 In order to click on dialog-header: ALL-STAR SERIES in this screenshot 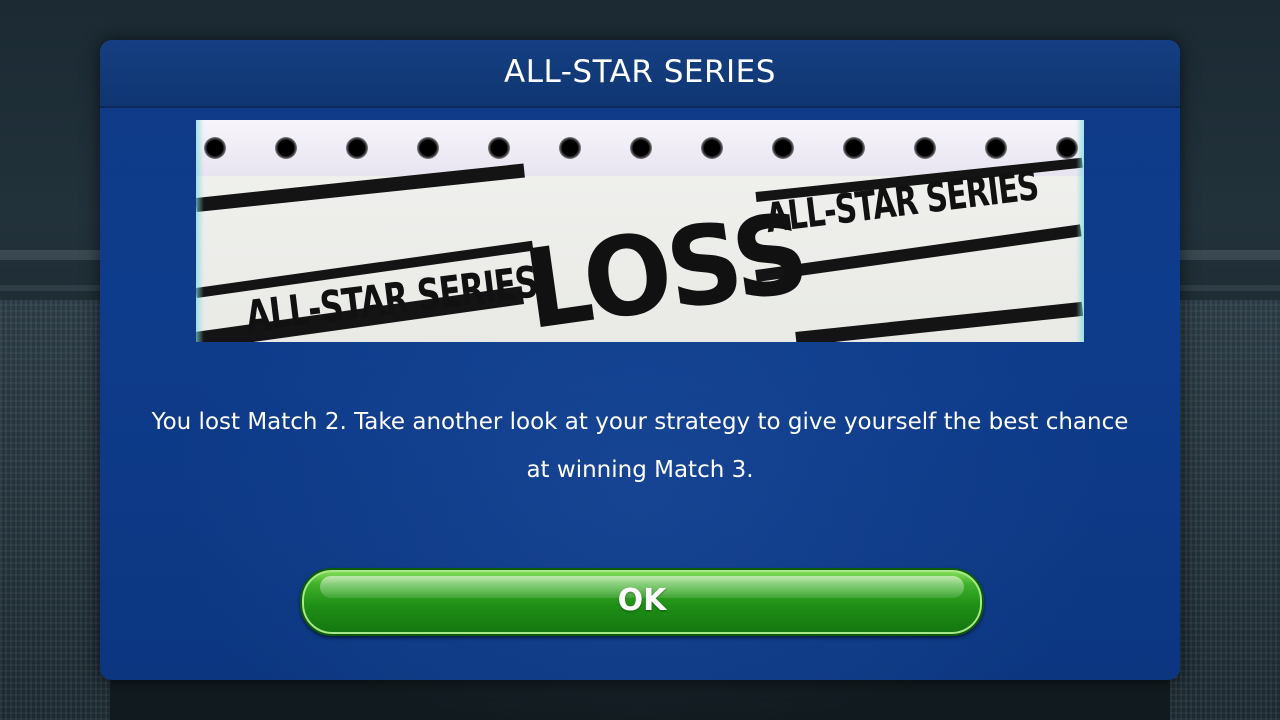, I will do `click(640, 74)`.